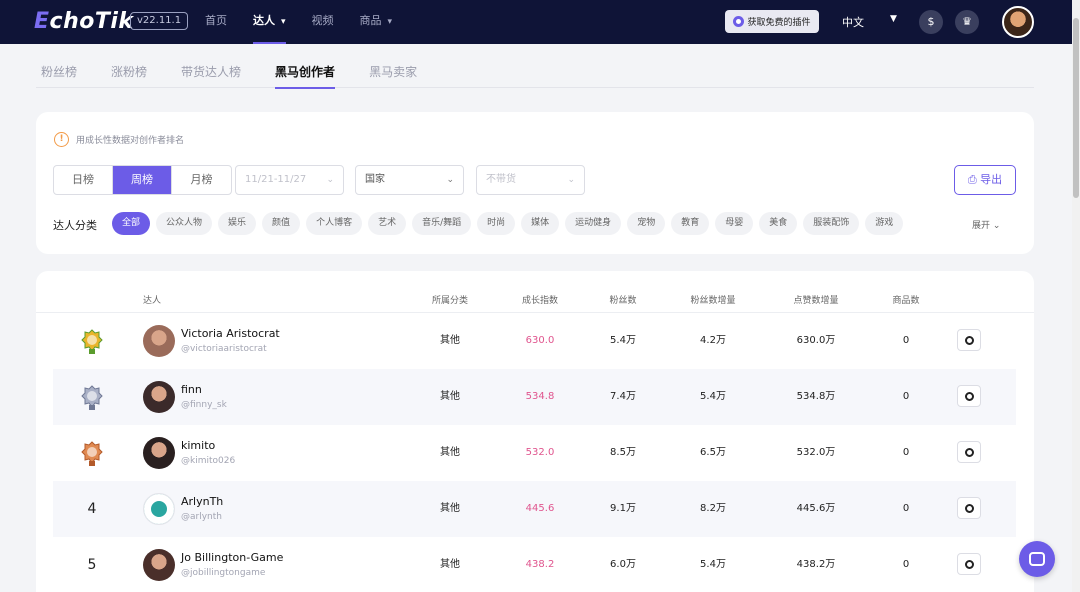 The height and width of the screenshot is (592, 1080). What do you see at coordinates (237, 223) in the screenshot?
I see `category-chip: 娱乐` at bounding box center [237, 223].